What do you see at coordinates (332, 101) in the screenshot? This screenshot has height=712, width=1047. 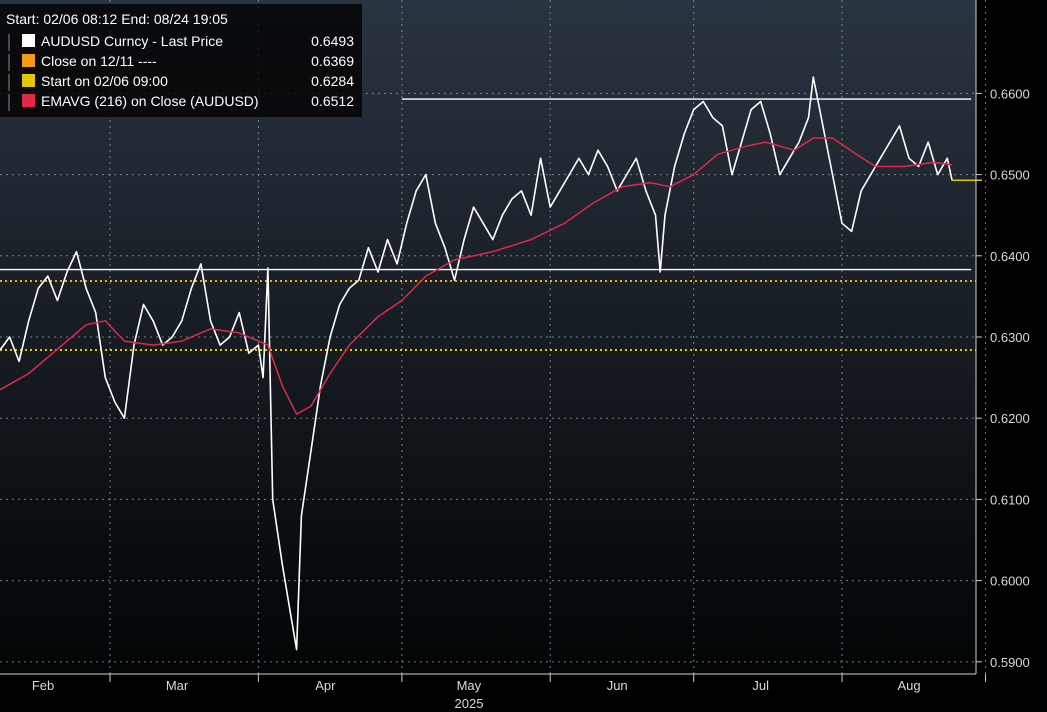 I see `legend-value: 0.6512` at bounding box center [332, 101].